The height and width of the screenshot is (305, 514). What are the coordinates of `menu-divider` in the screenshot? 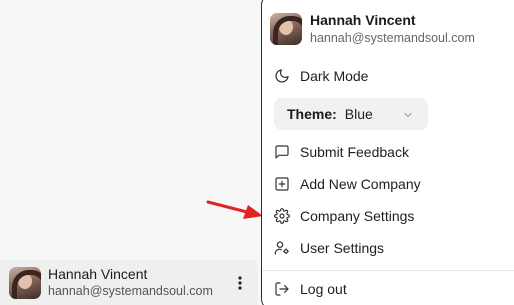 It's located at (388, 270).